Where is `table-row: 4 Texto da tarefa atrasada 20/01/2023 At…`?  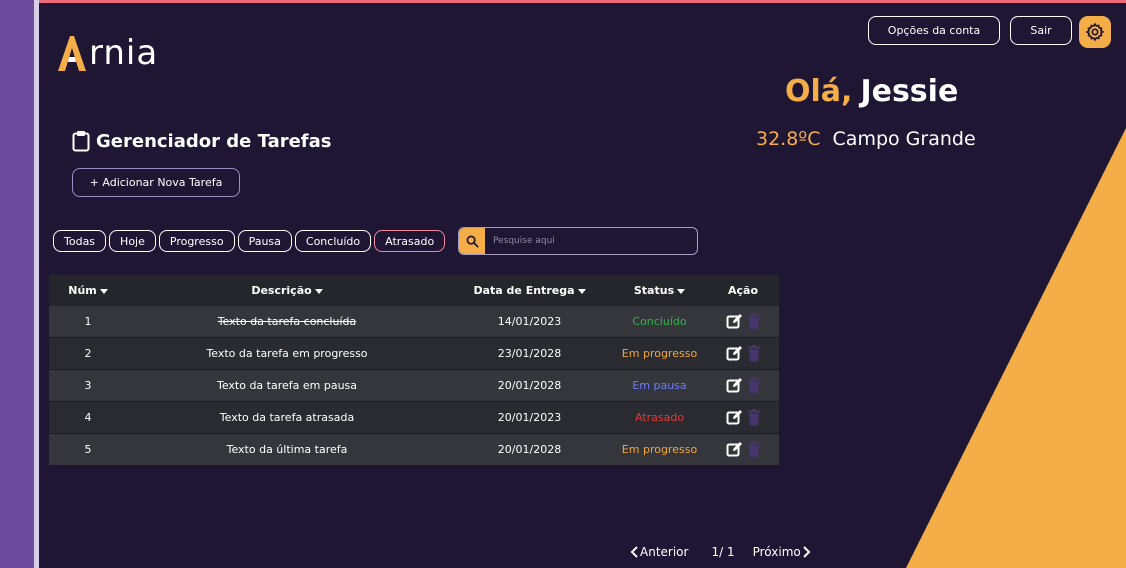
table-row: 4 Texto da tarefa atrasada 20/01/2023 At… is located at coordinates (414, 417).